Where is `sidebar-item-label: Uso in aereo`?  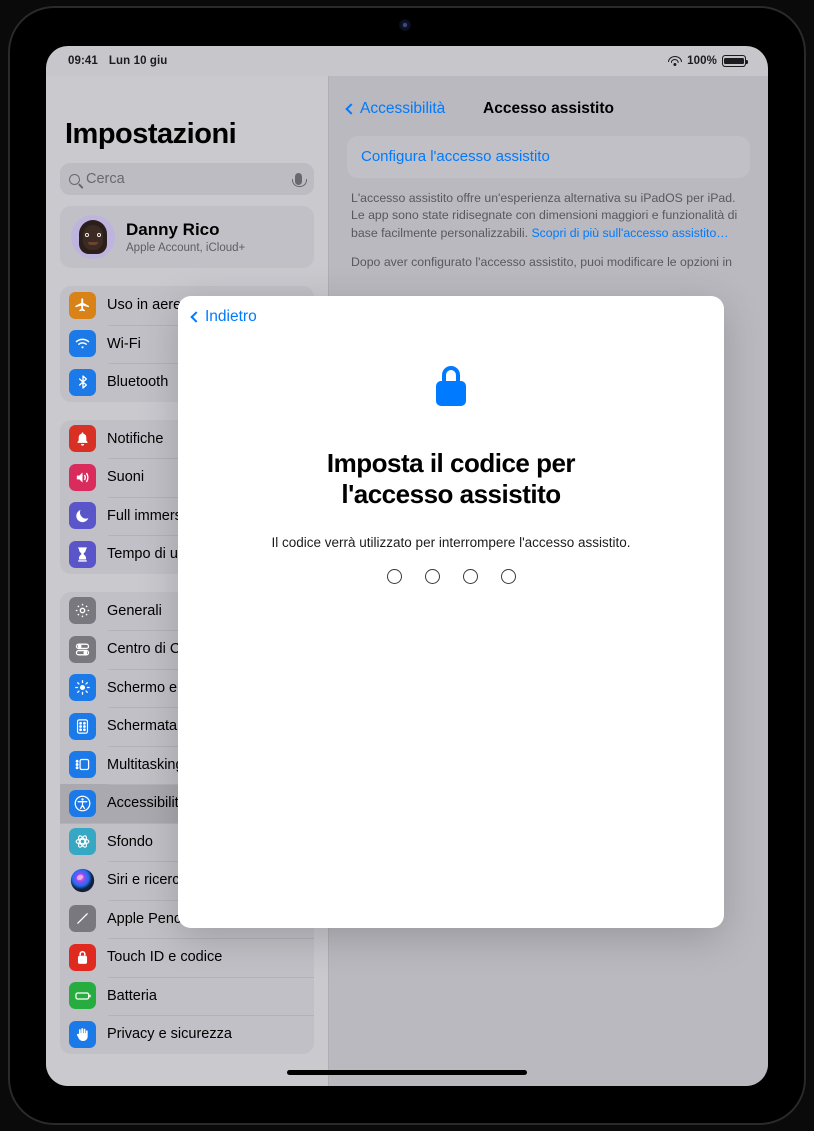 sidebar-item-label: Uso in aereo is located at coordinates (148, 305).